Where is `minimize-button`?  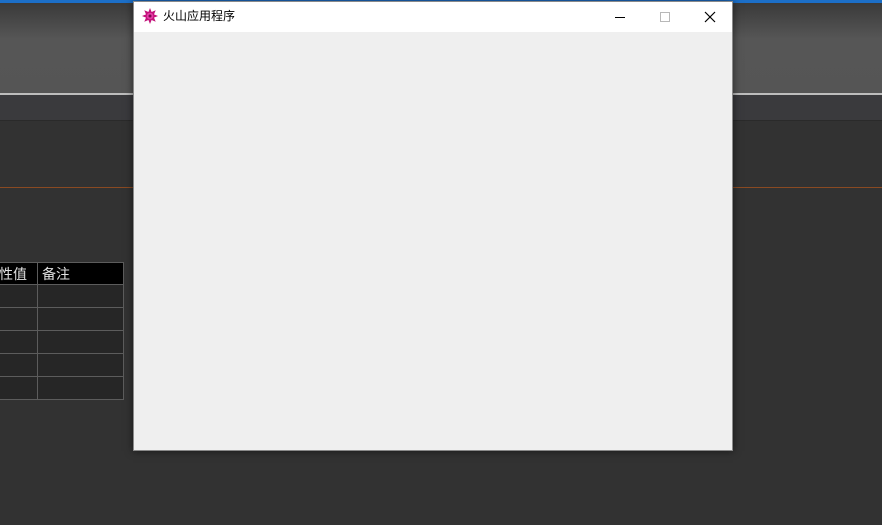
minimize-button is located at coordinates (620, 17).